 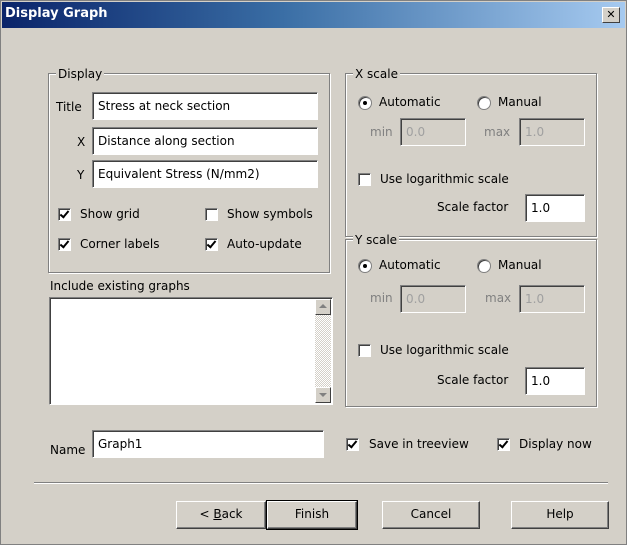 I want to click on y-manual-radio, so click(x=484, y=266).